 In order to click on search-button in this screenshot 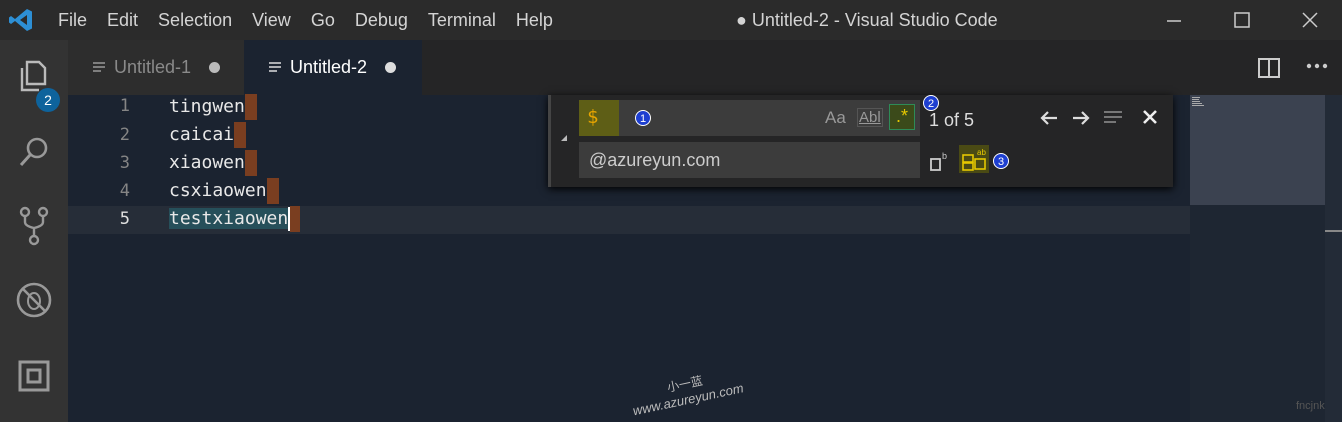, I will do `click(34, 152)`.